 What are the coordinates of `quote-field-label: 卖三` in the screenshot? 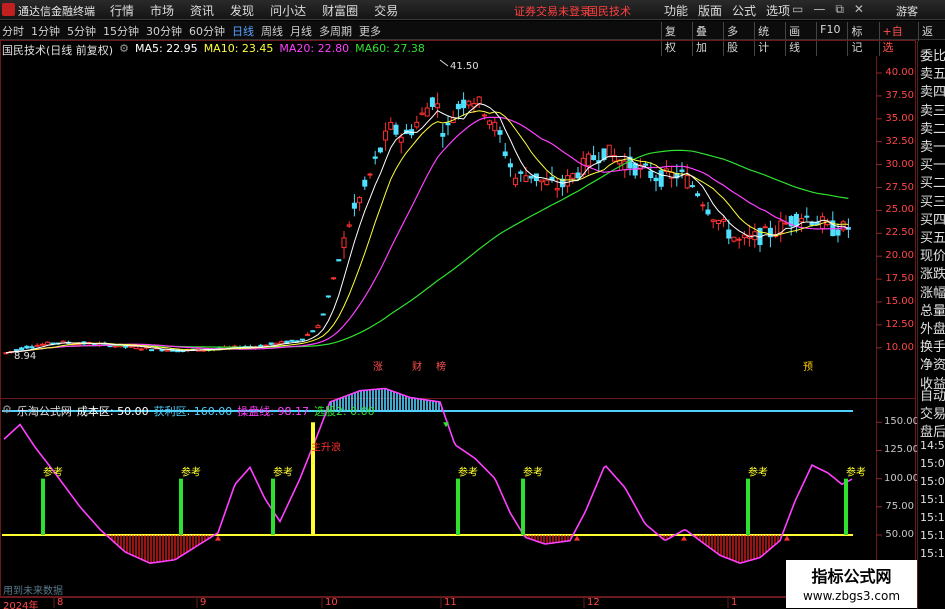 It's located at (932, 111).